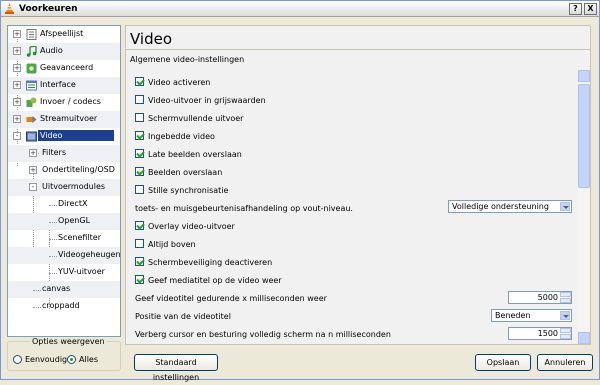  What do you see at coordinates (590, 9) in the screenshot?
I see `close-button: X` at bounding box center [590, 9].